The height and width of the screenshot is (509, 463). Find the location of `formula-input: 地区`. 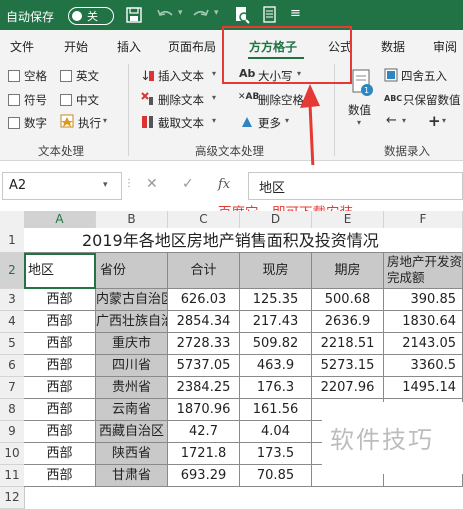

formula-input: 地区 is located at coordinates (355, 186).